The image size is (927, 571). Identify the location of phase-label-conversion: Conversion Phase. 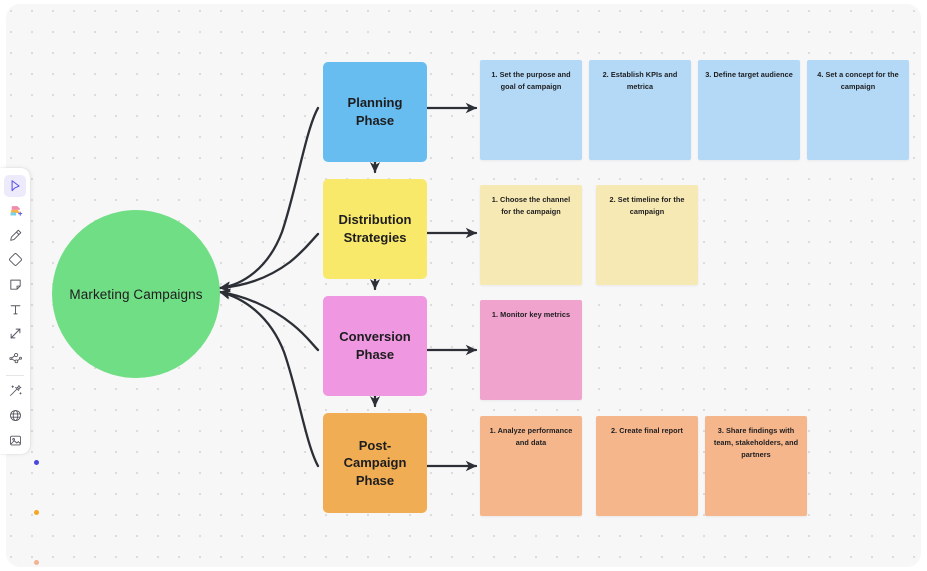
(375, 345).